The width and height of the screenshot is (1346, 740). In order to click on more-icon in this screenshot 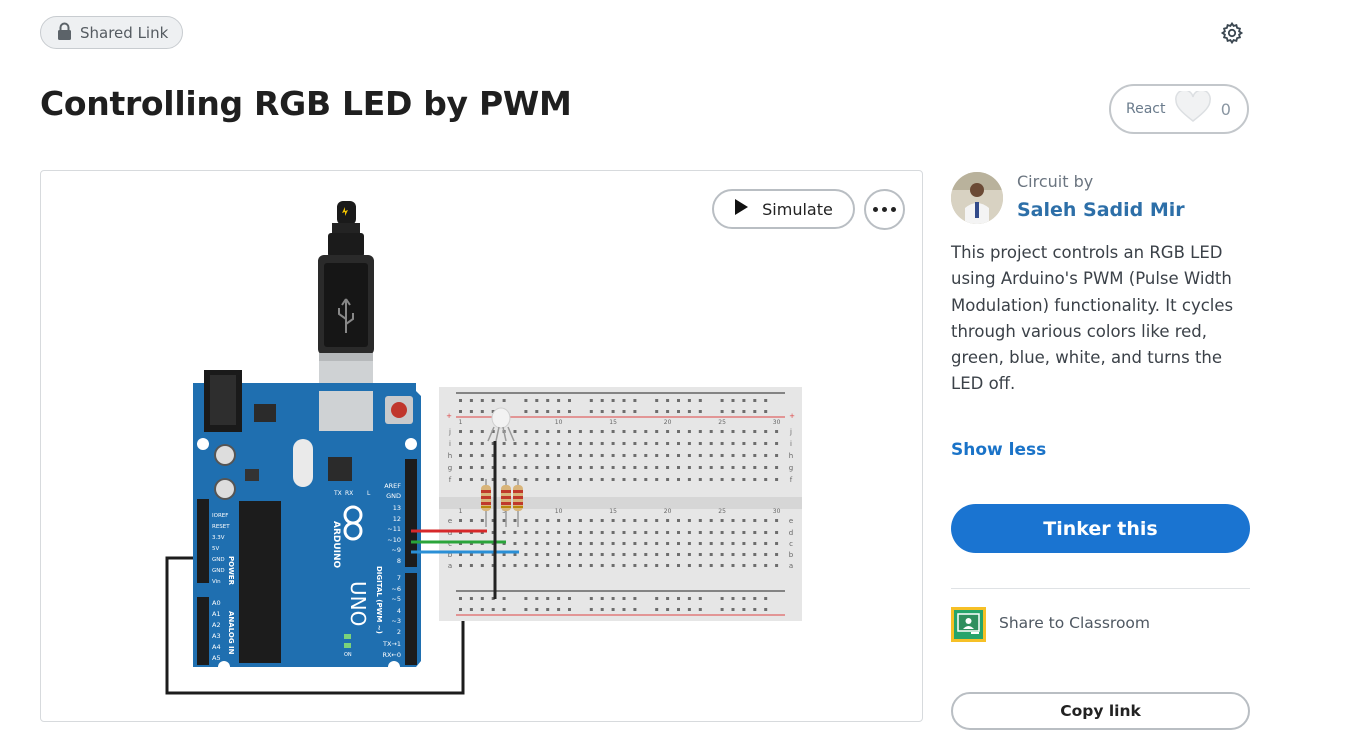, I will do `click(884, 209)`.